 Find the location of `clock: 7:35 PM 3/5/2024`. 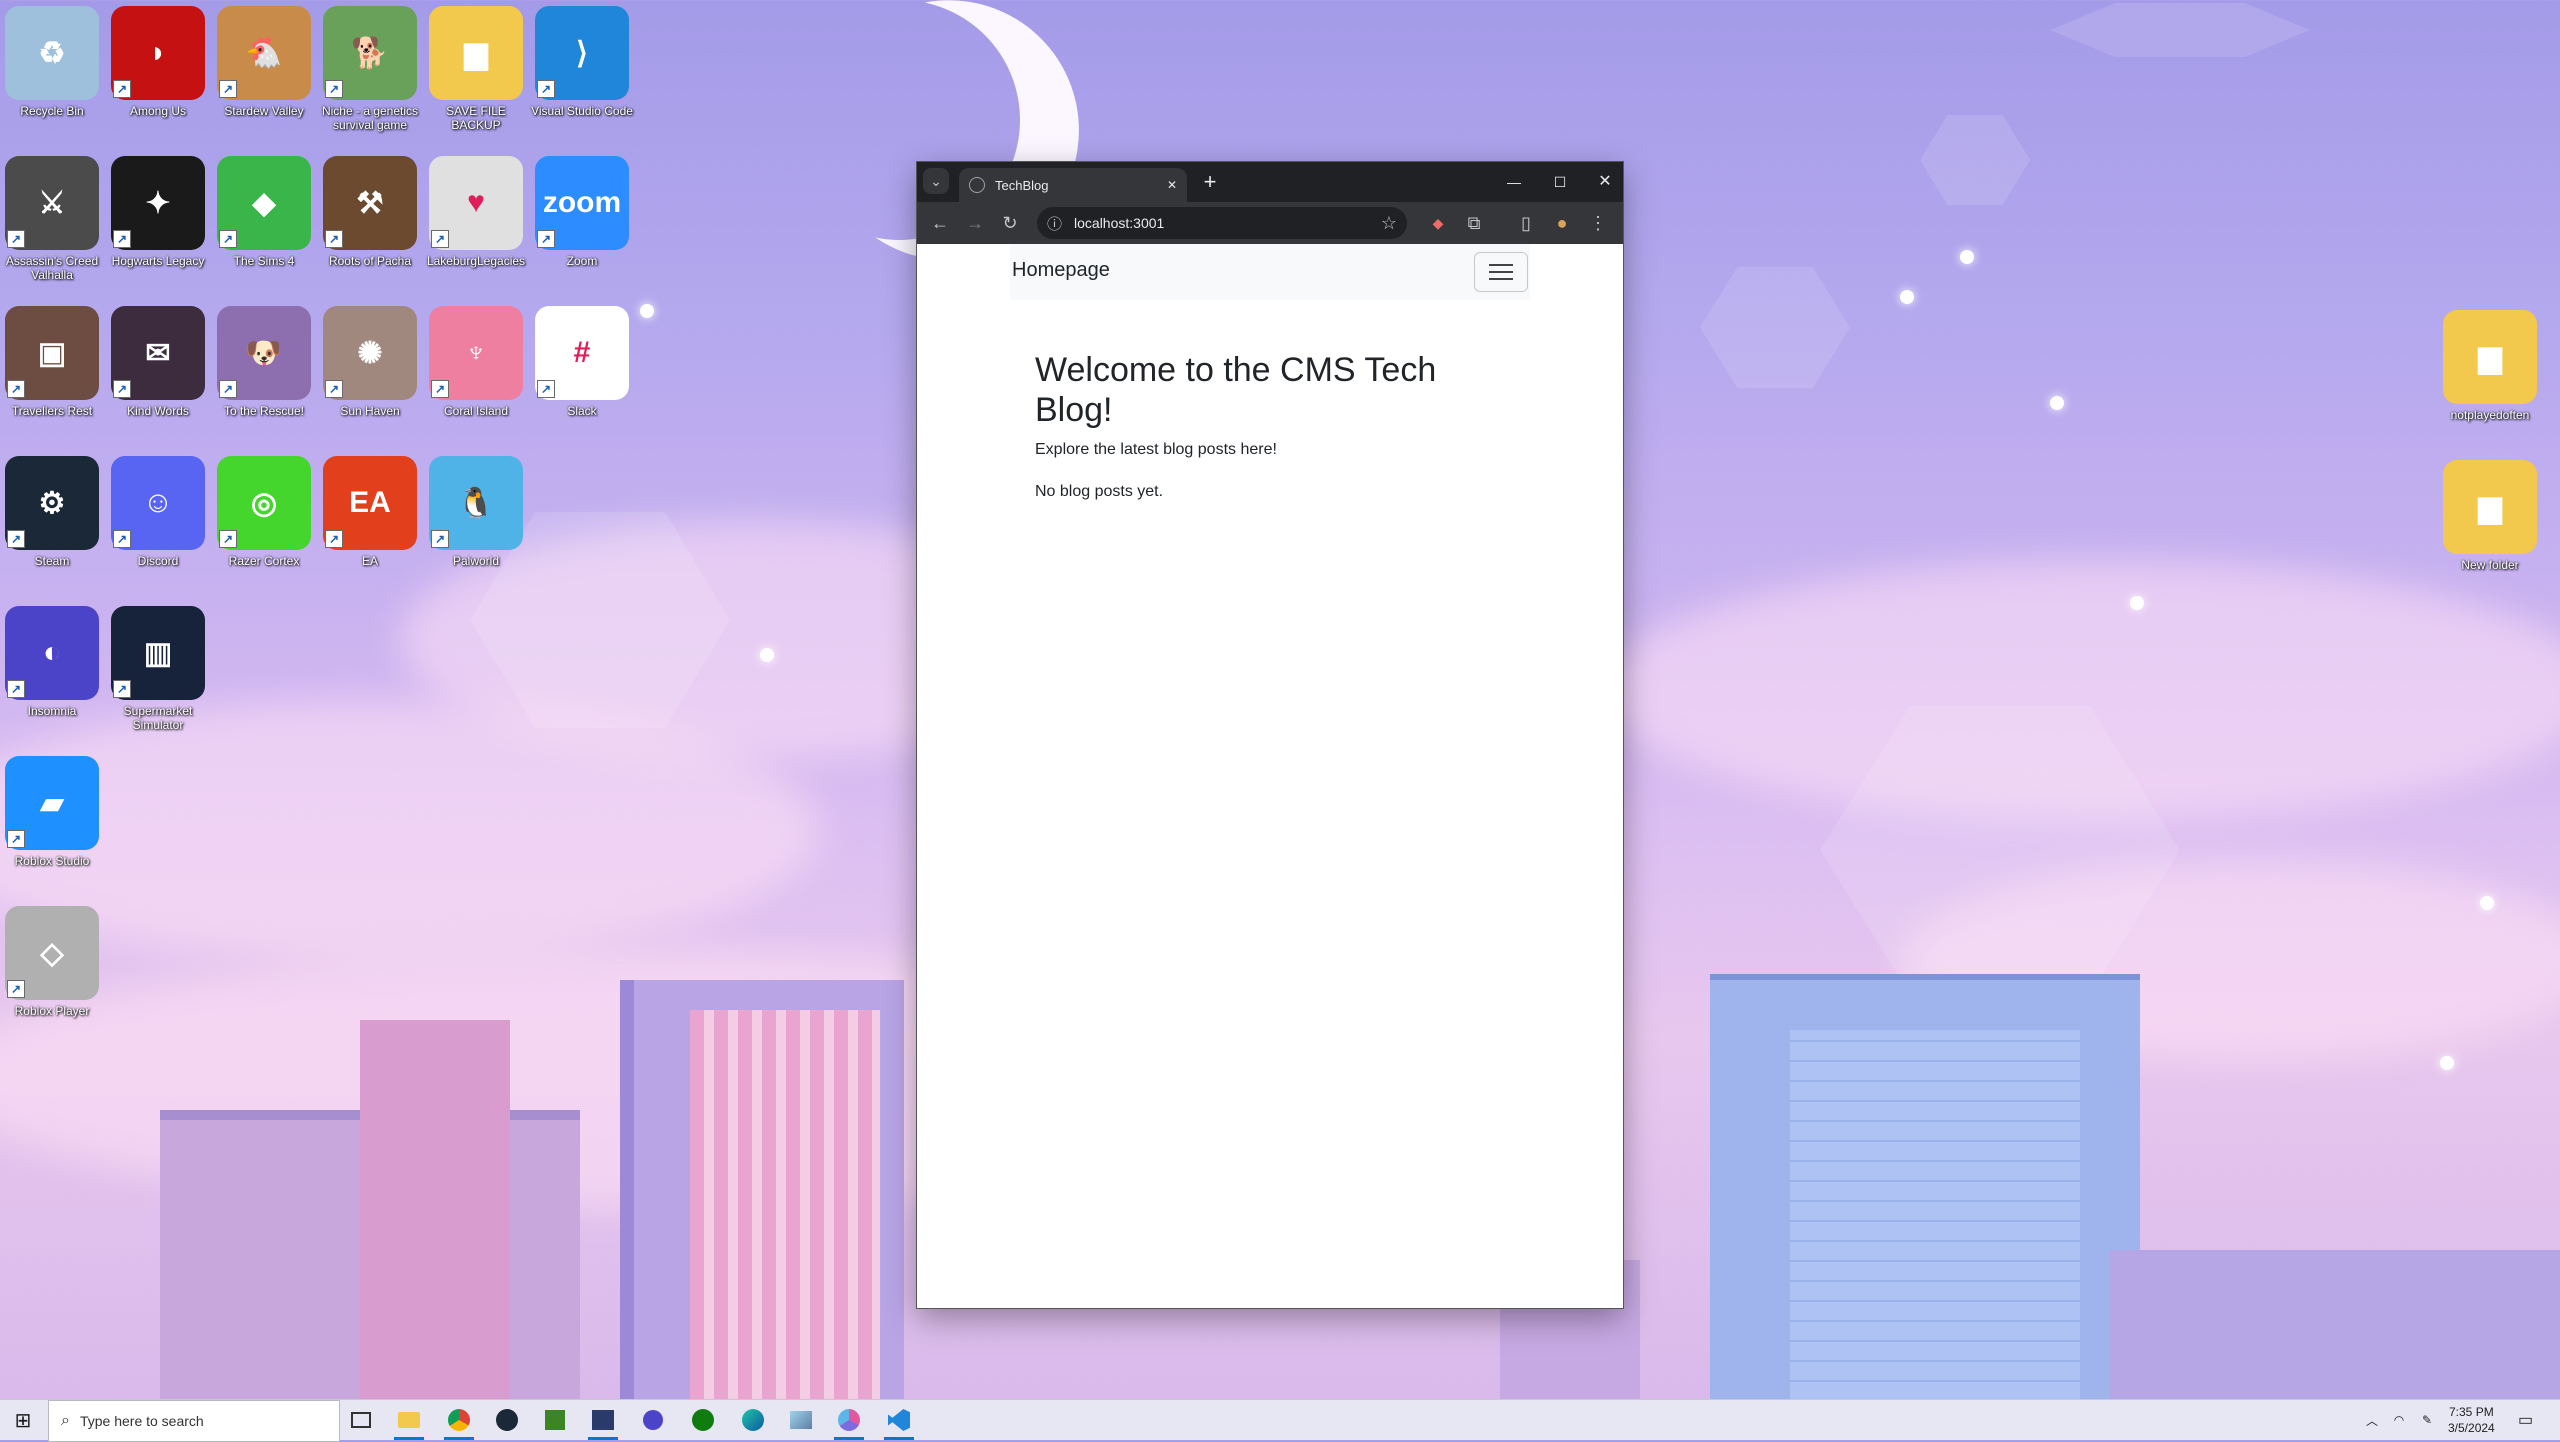

clock: 7:35 PM 3/5/2024 is located at coordinates (2471, 1420).